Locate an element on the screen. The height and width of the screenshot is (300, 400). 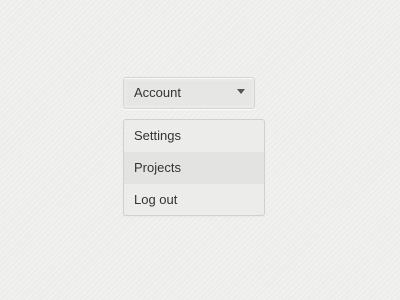
menu-item-projects: Projects is located at coordinates (194, 168).